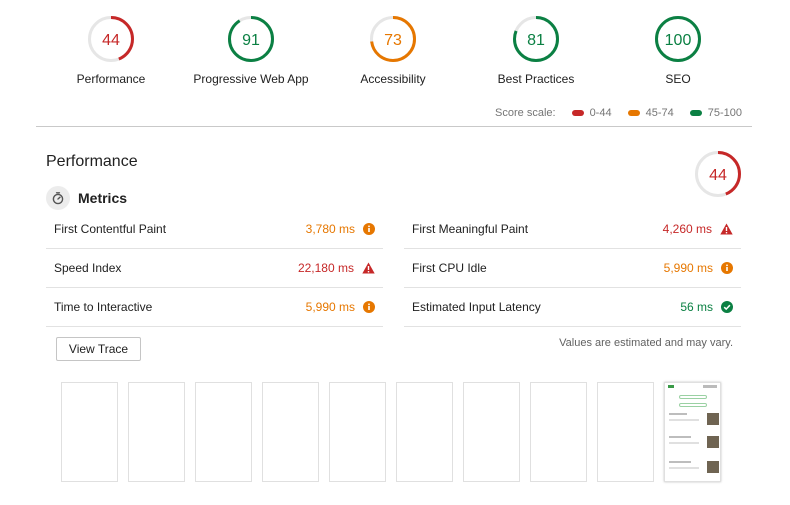  What do you see at coordinates (92, 161) in the screenshot?
I see `category-title: Performance` at bounding box center [92, 161].